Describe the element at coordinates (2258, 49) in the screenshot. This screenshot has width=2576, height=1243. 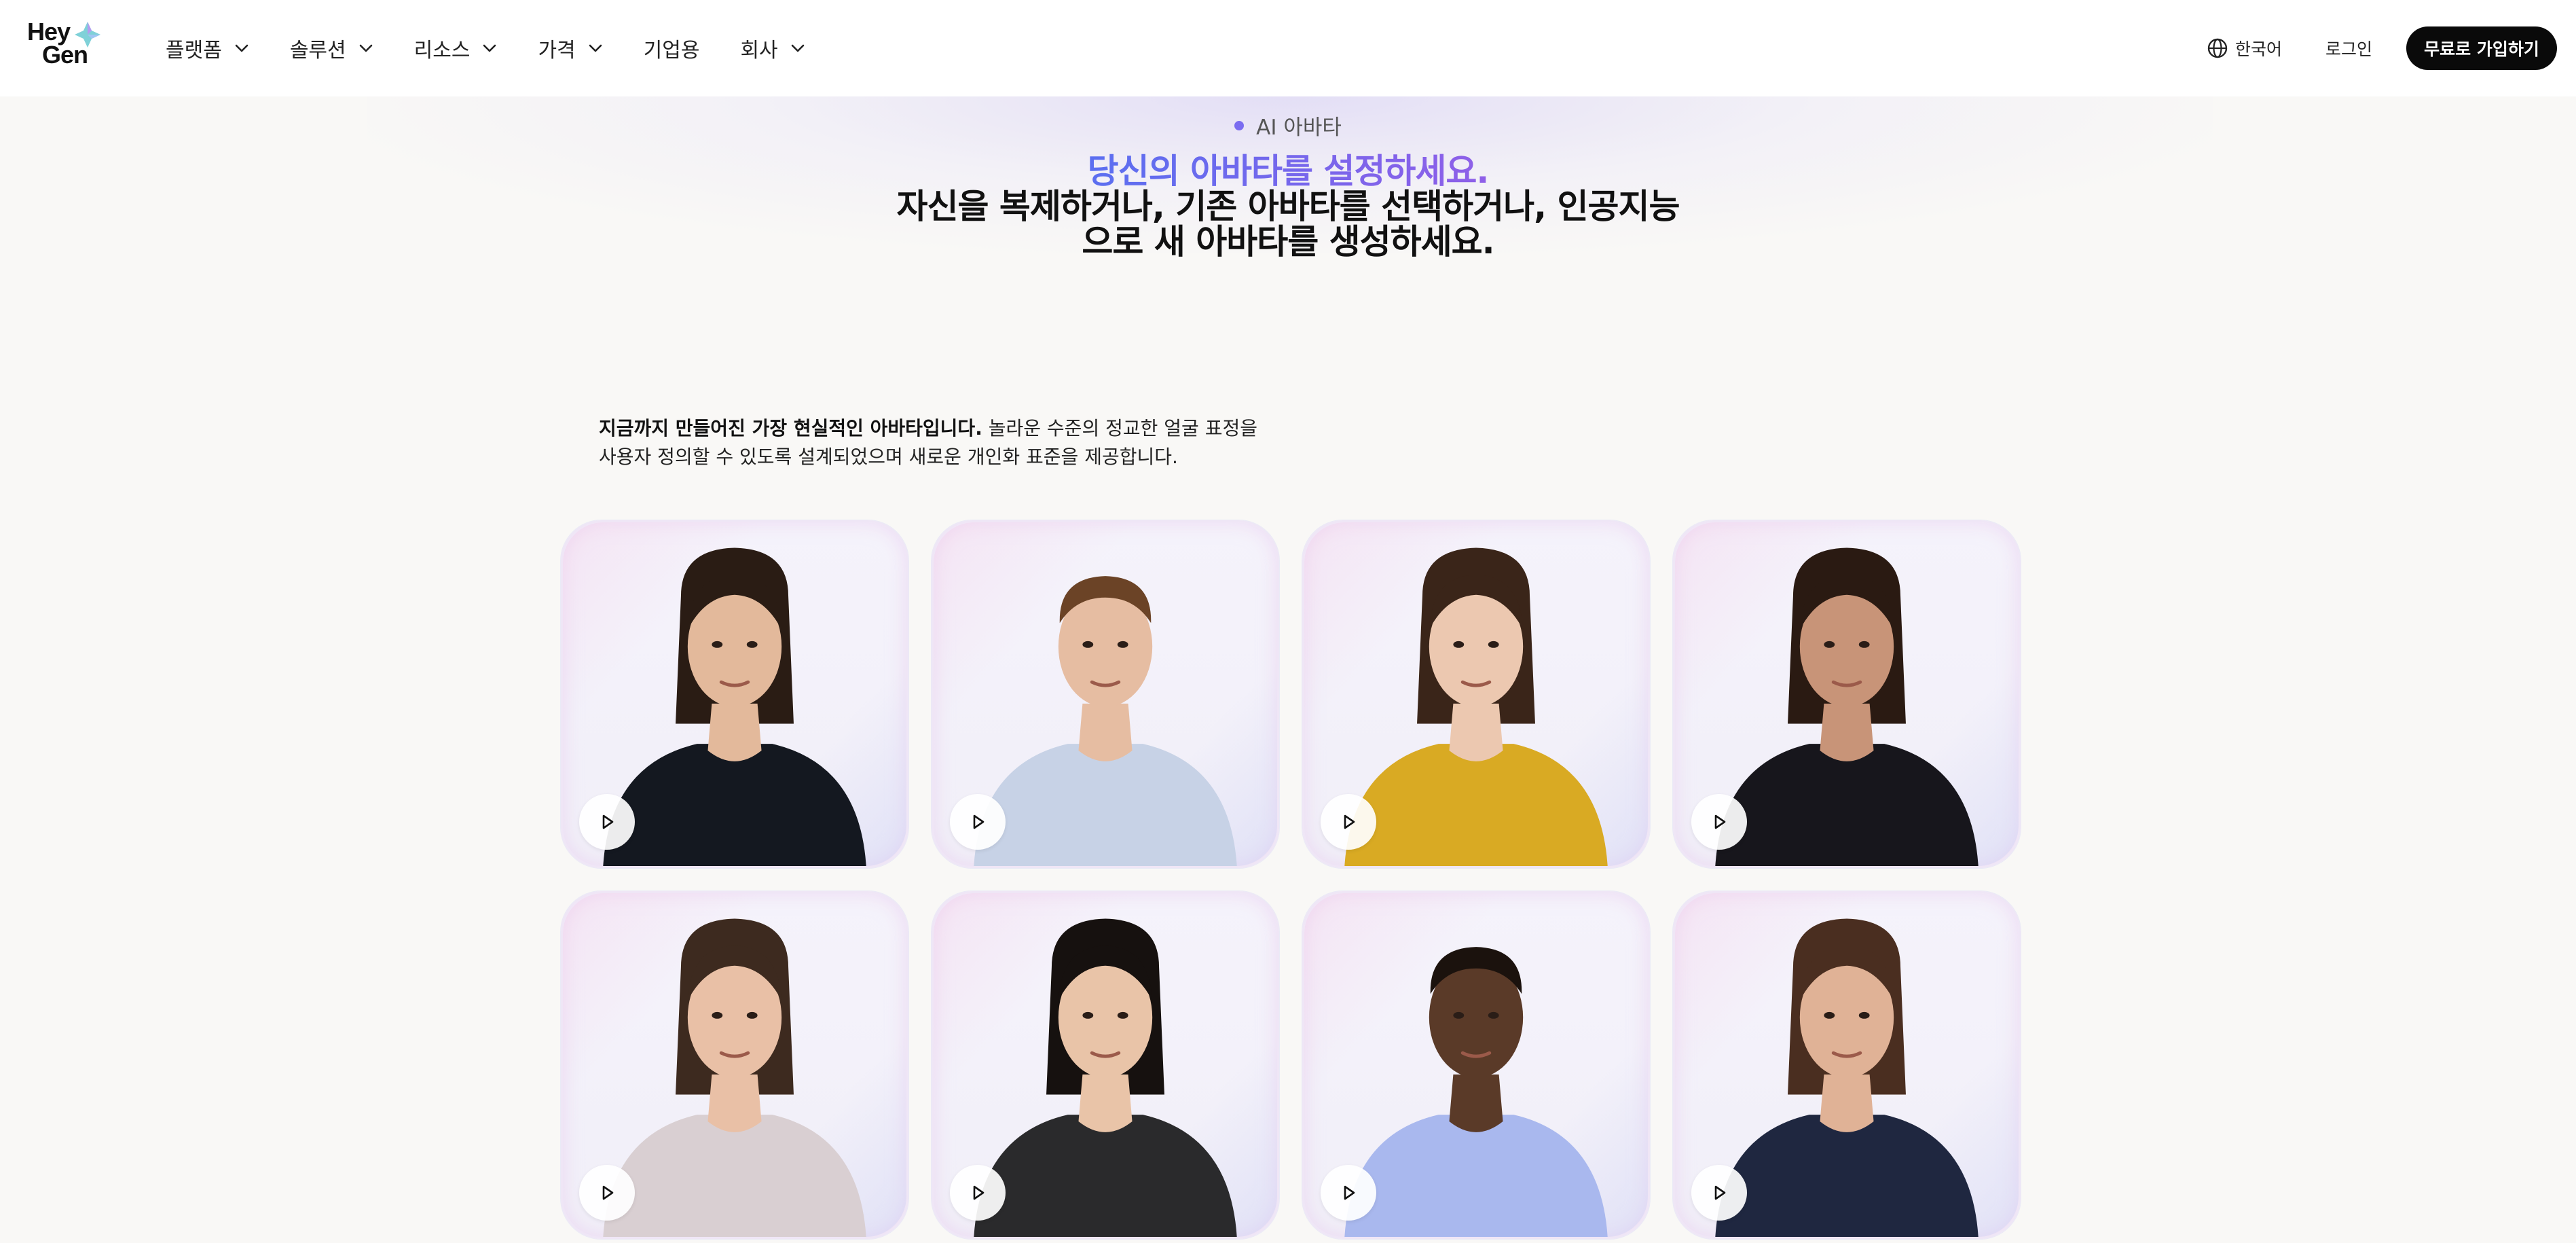
I see `language-label: 한국어` at that location.